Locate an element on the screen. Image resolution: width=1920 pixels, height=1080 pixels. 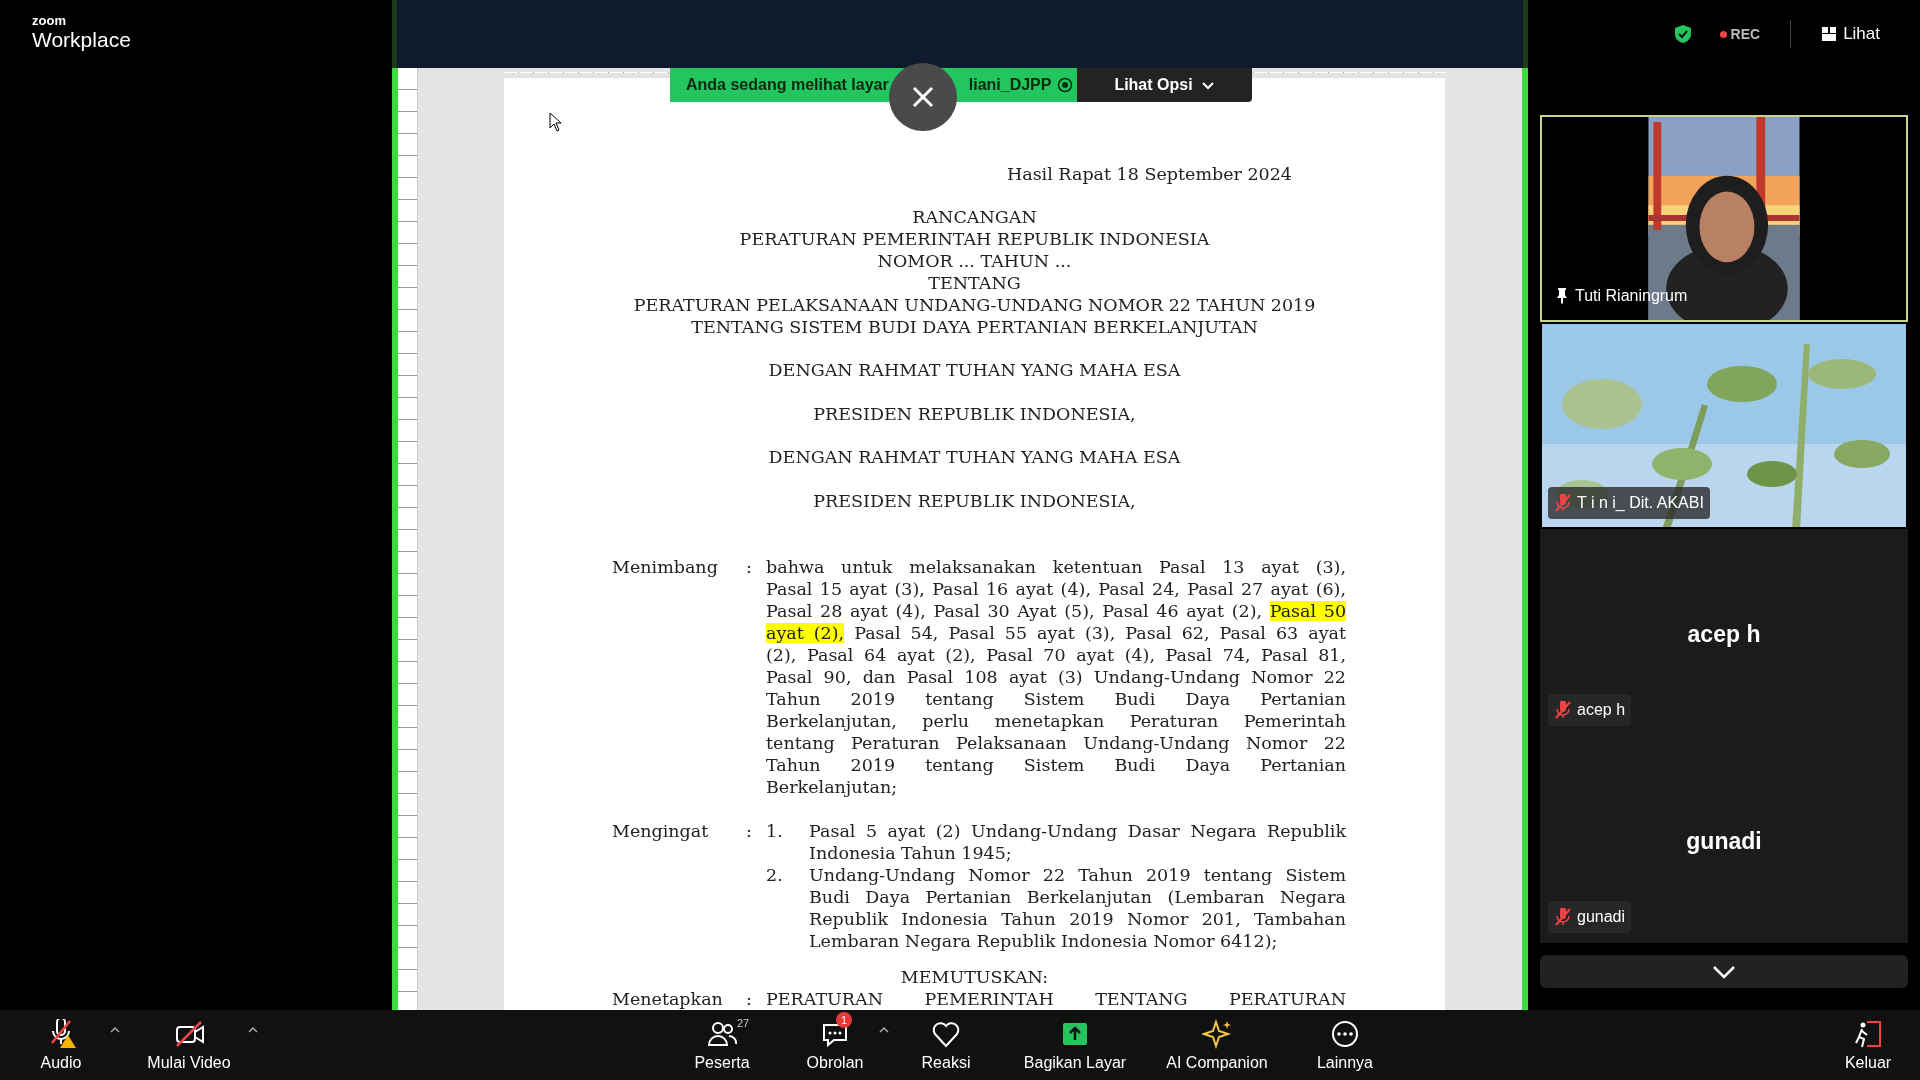
name-tag: gunadi is located at coordinates (1590, 917).